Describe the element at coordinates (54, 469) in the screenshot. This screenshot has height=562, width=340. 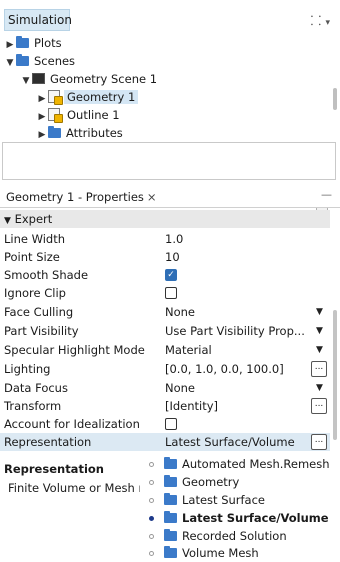
I see `description-title: Representation` at that location.